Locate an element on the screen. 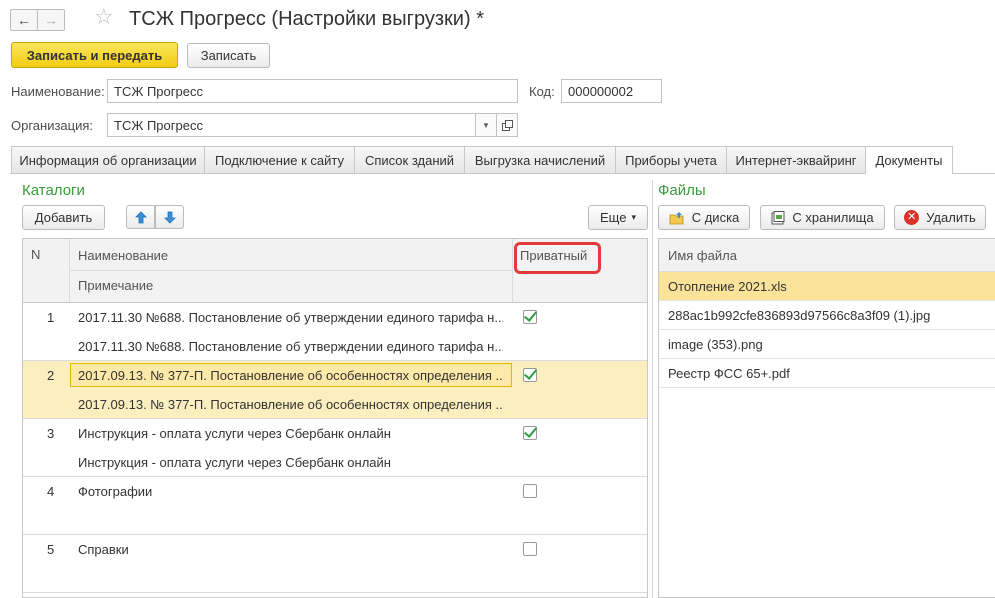 The image size is (995, 598). column-header-filename: Имя файла is located at coordinates (827, 255).